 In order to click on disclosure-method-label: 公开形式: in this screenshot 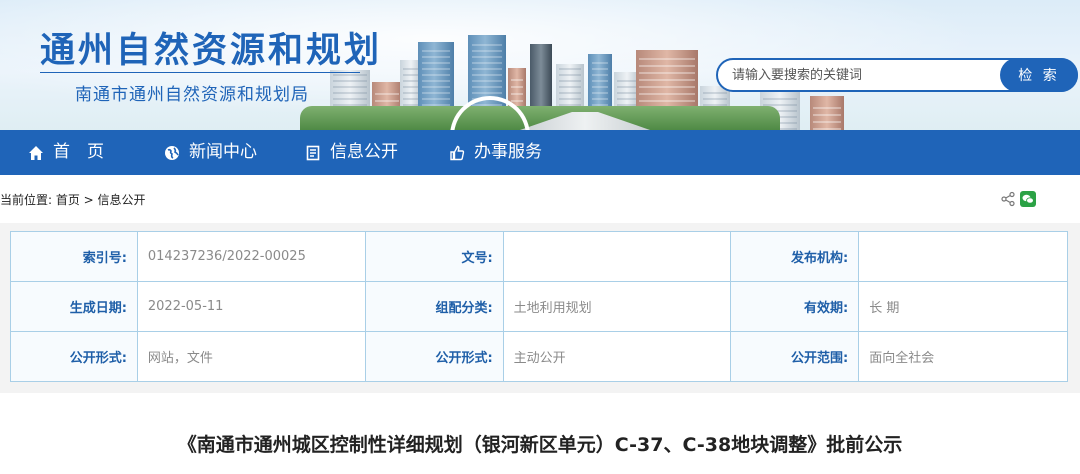, I will do `click(434, 356)`.